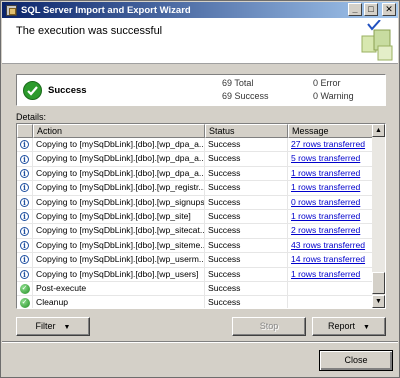 The width and height of the screenshot is (400, 378). Describe the element at coordinates (238, 83) in the screenshot. I see `total-count: 69 Total` at that location.